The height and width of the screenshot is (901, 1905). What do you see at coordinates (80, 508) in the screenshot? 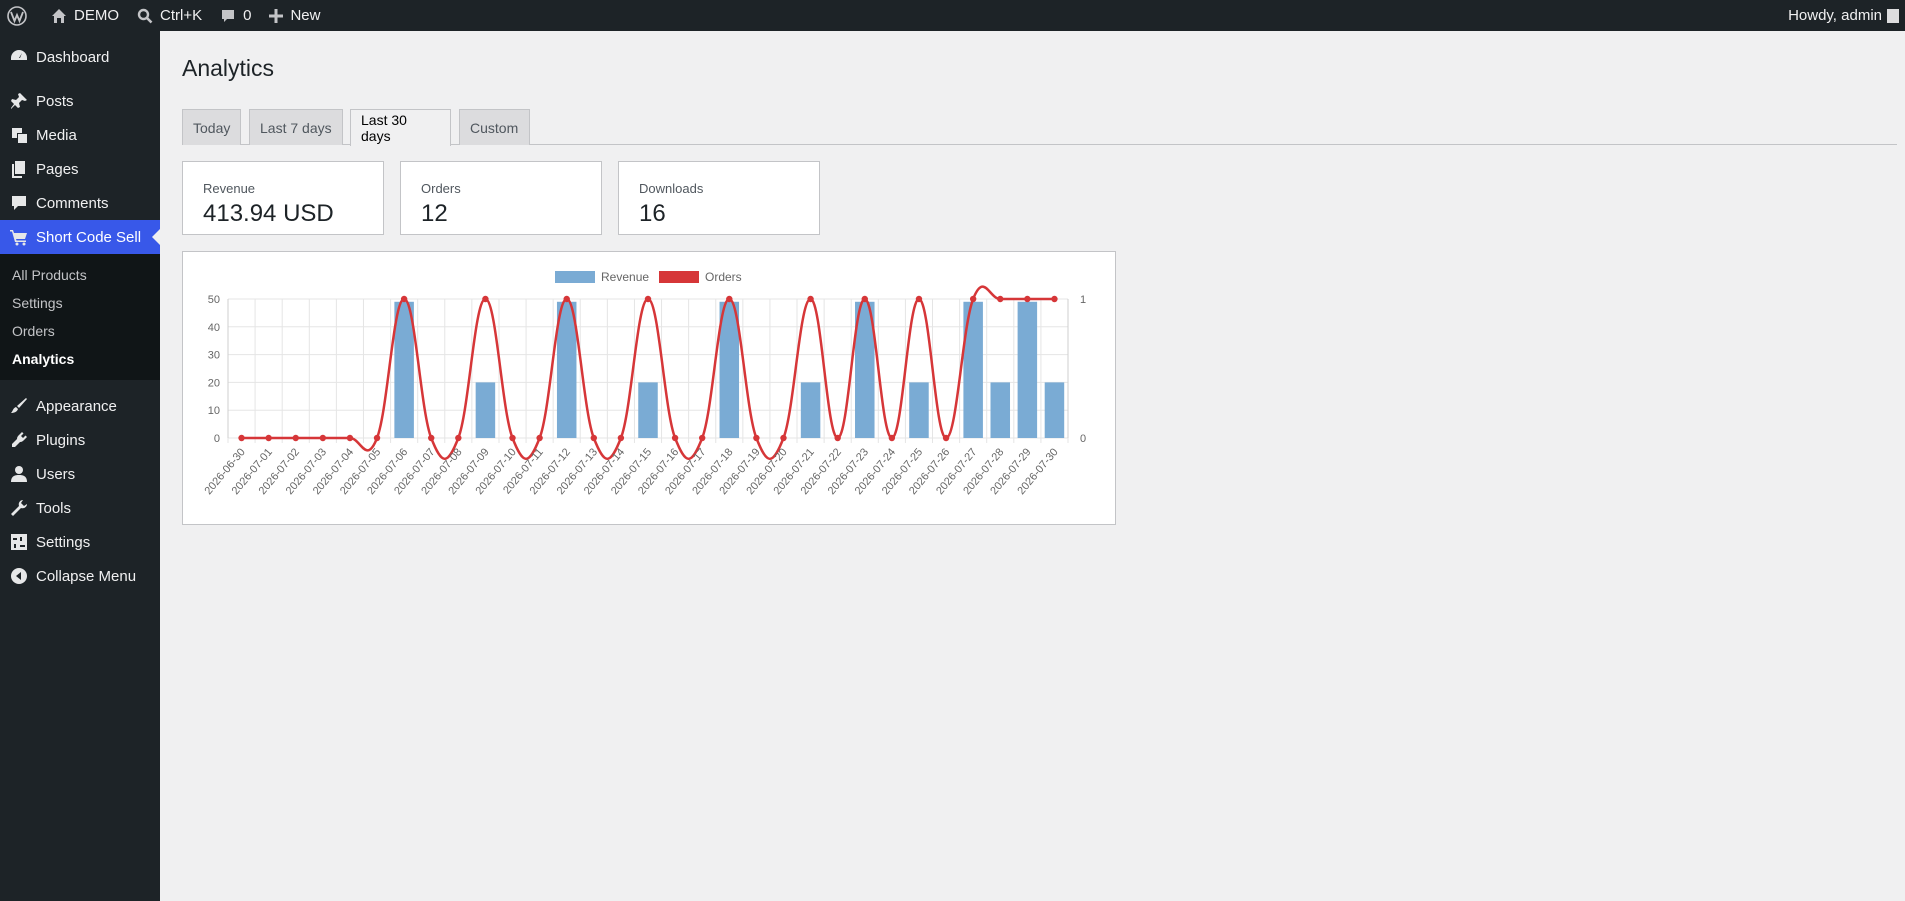
I see `menu-tools: Tools` at bounding box center [80, 508].